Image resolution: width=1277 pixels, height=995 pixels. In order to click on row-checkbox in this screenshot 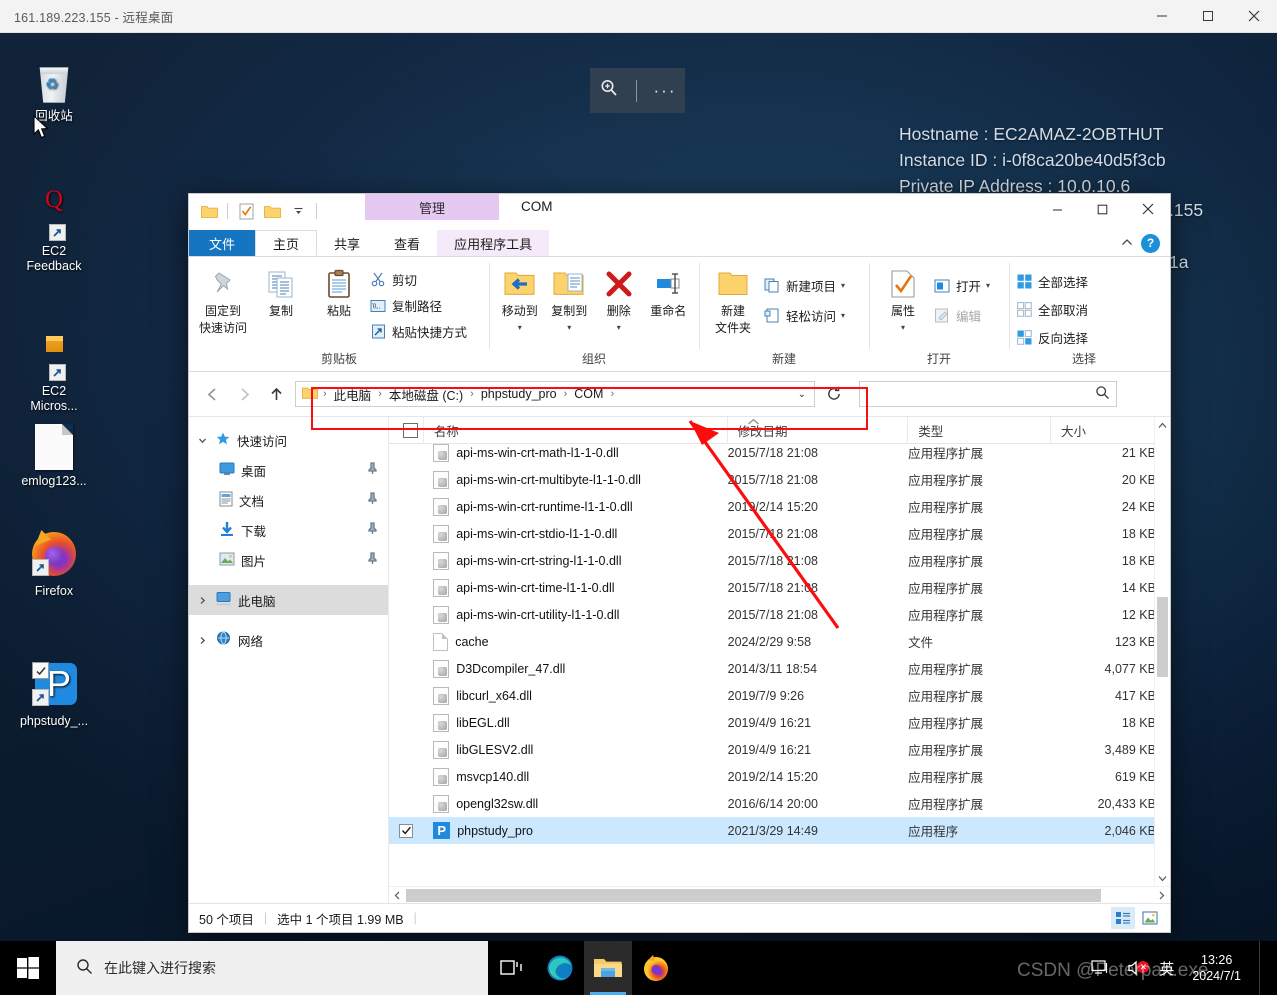, I will do `click(406, 830)`.